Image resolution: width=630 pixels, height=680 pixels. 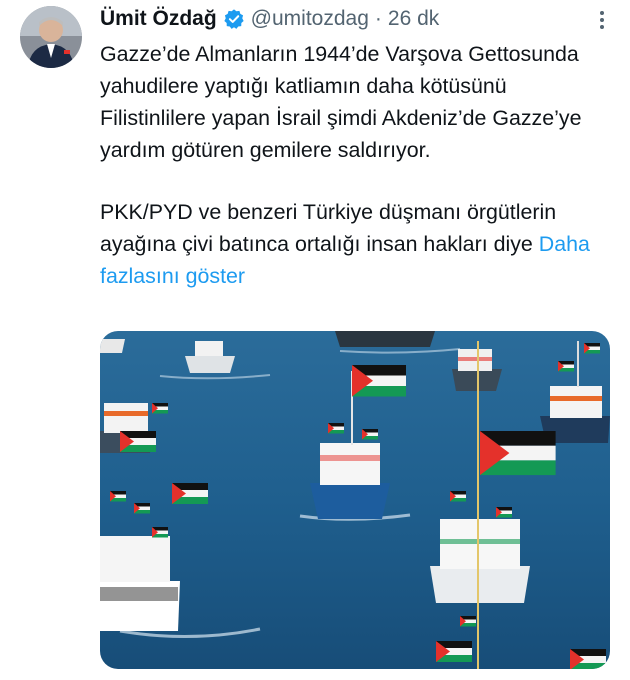 What do you see at coordinates (413, 19) in the screenshot?
I see `timestamp: 26 dk` at bounding box center [413, 19].